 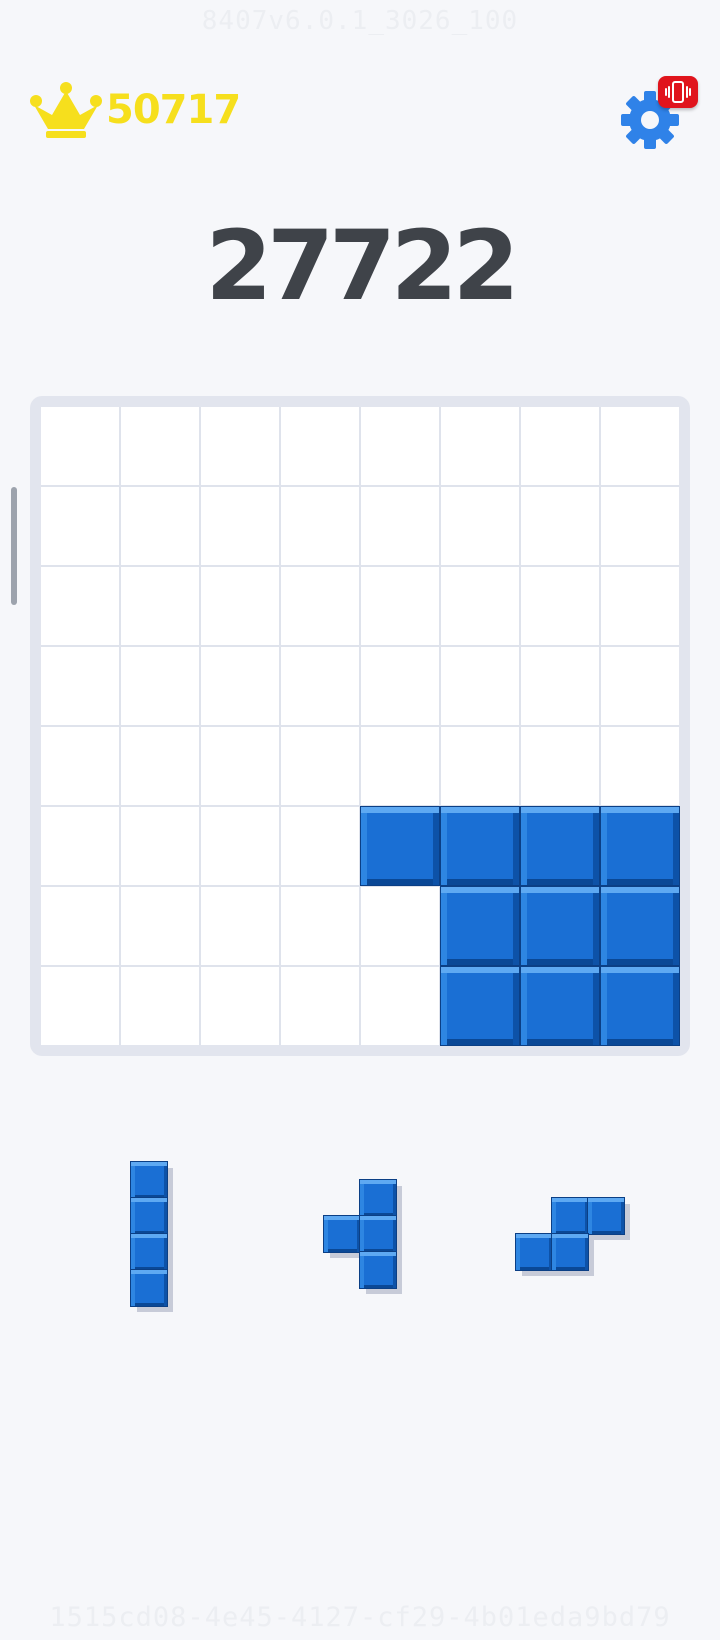 I want to click on build-watermark: 8407v6.0.1_3026_100, so click(x=360, y=21).